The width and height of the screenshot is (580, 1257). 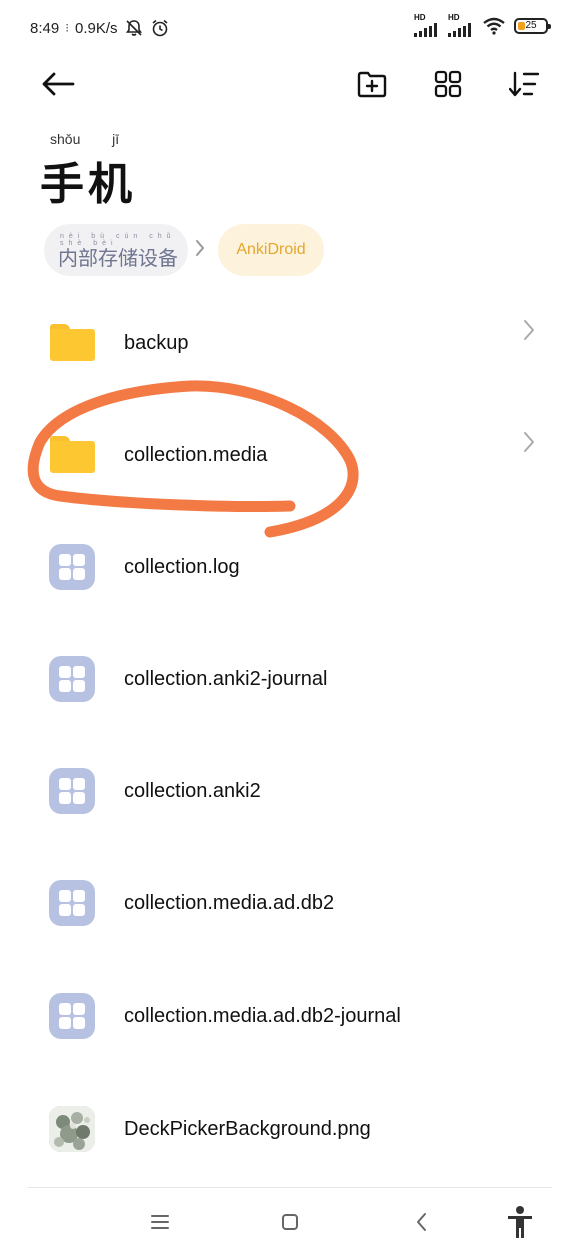 I want to click on folder-icon, so click(x=72, y=343).